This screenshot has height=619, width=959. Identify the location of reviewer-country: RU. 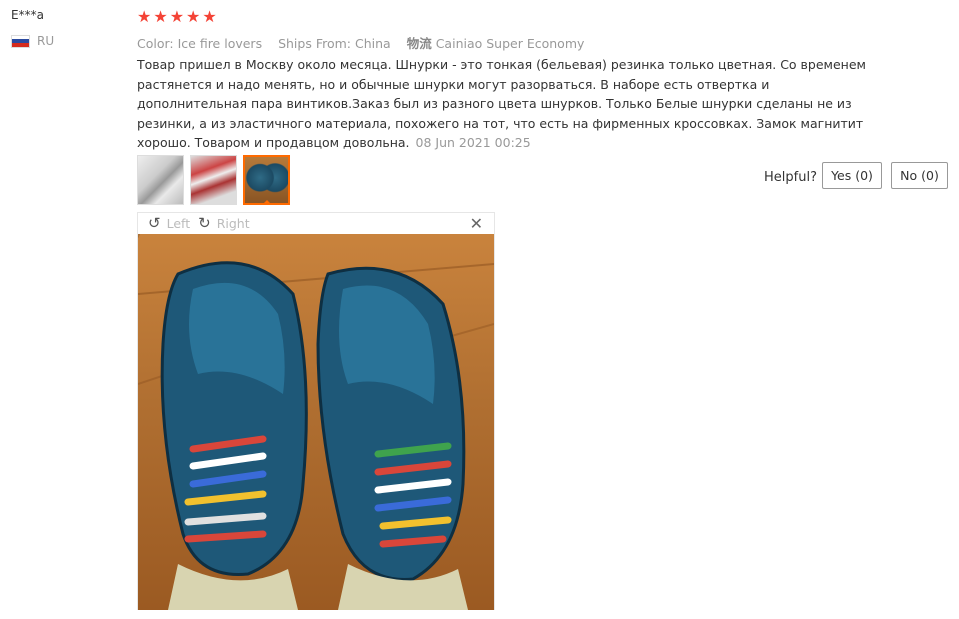
(32, 41).